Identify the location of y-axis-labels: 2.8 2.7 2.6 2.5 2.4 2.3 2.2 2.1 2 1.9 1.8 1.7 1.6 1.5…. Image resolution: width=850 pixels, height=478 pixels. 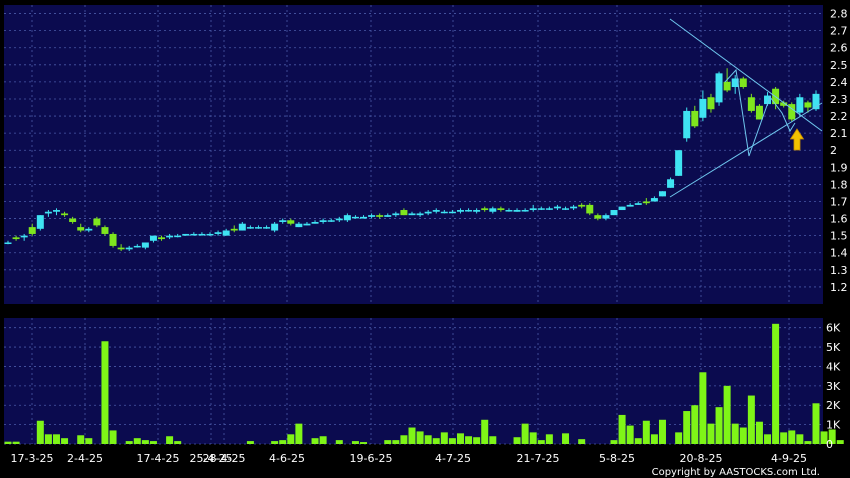
(839, 151).